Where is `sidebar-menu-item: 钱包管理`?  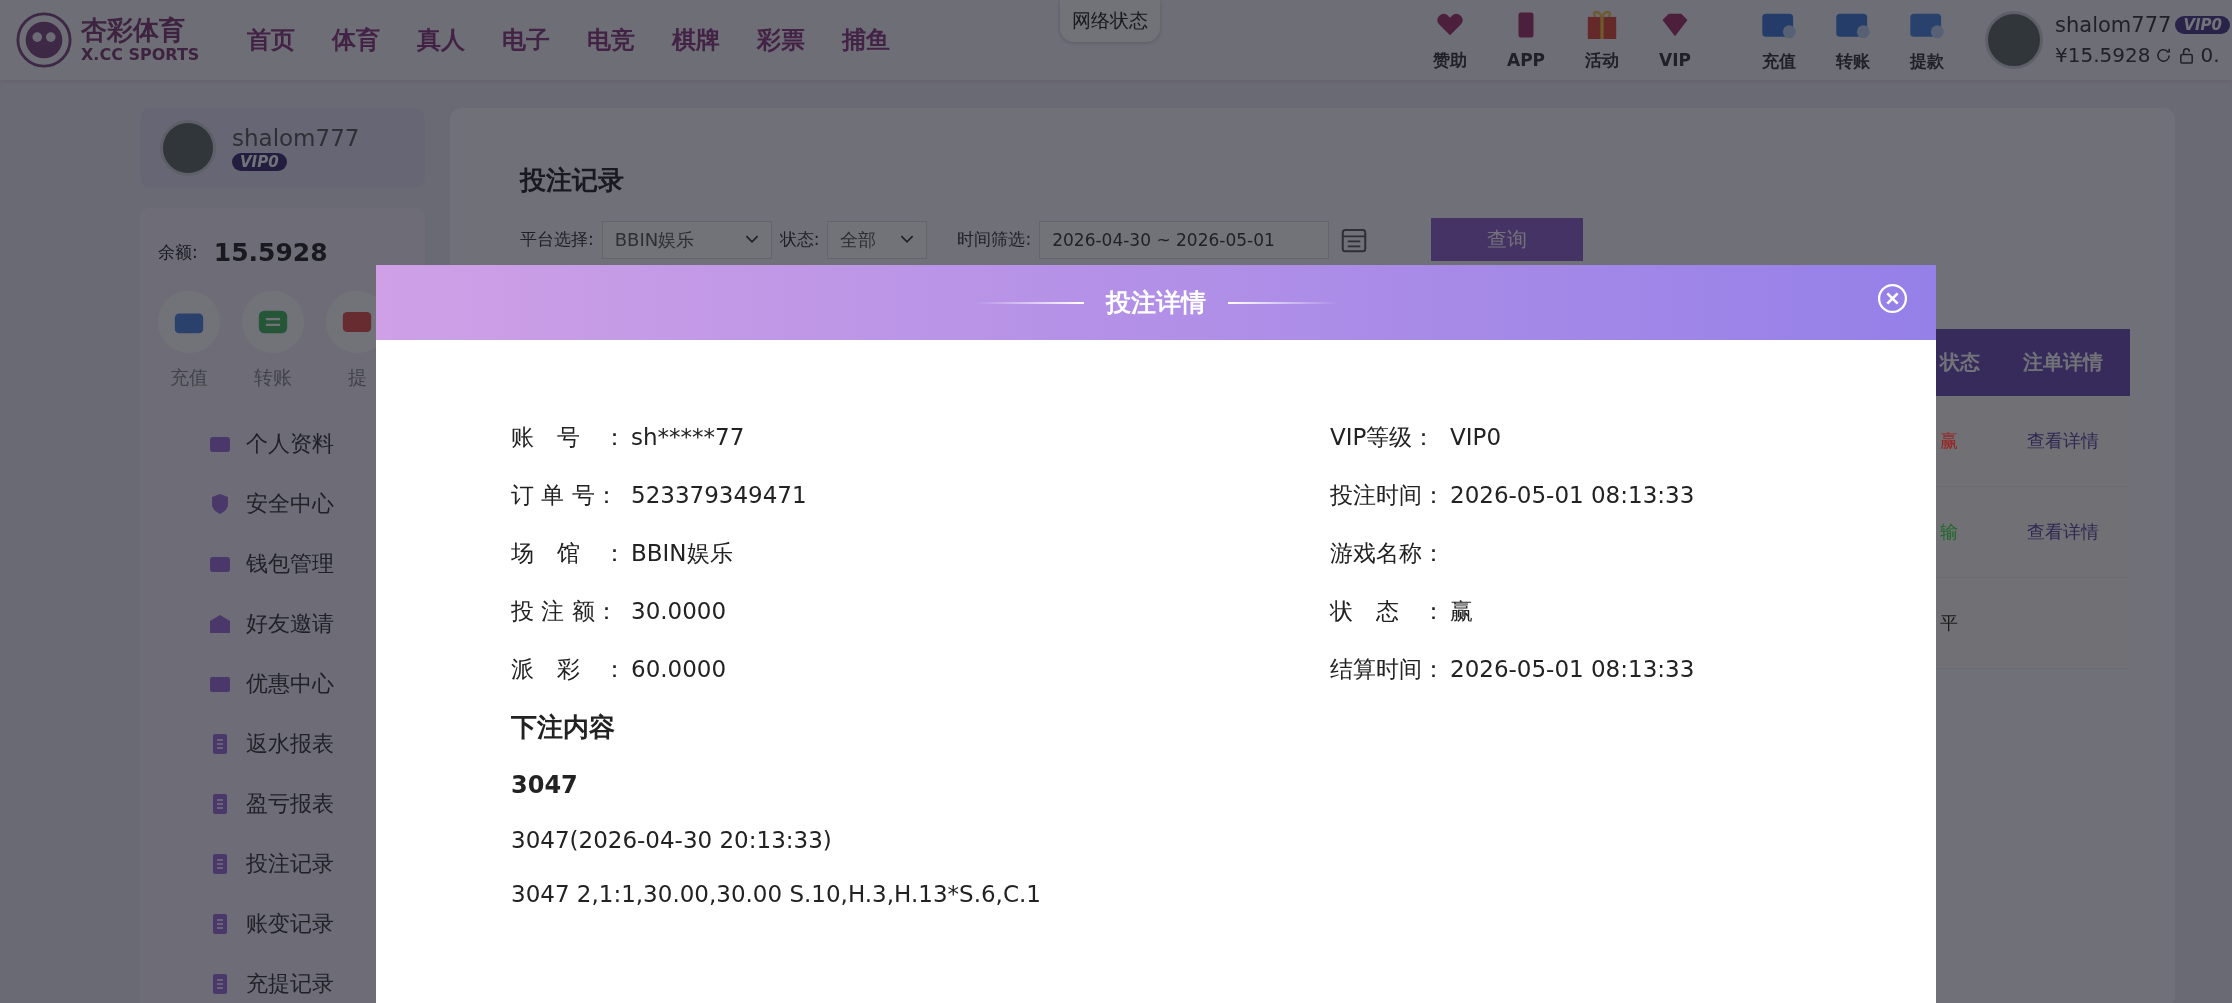
sidebar-menu-item: 钱包管理 is located at coordinates (307, 563).